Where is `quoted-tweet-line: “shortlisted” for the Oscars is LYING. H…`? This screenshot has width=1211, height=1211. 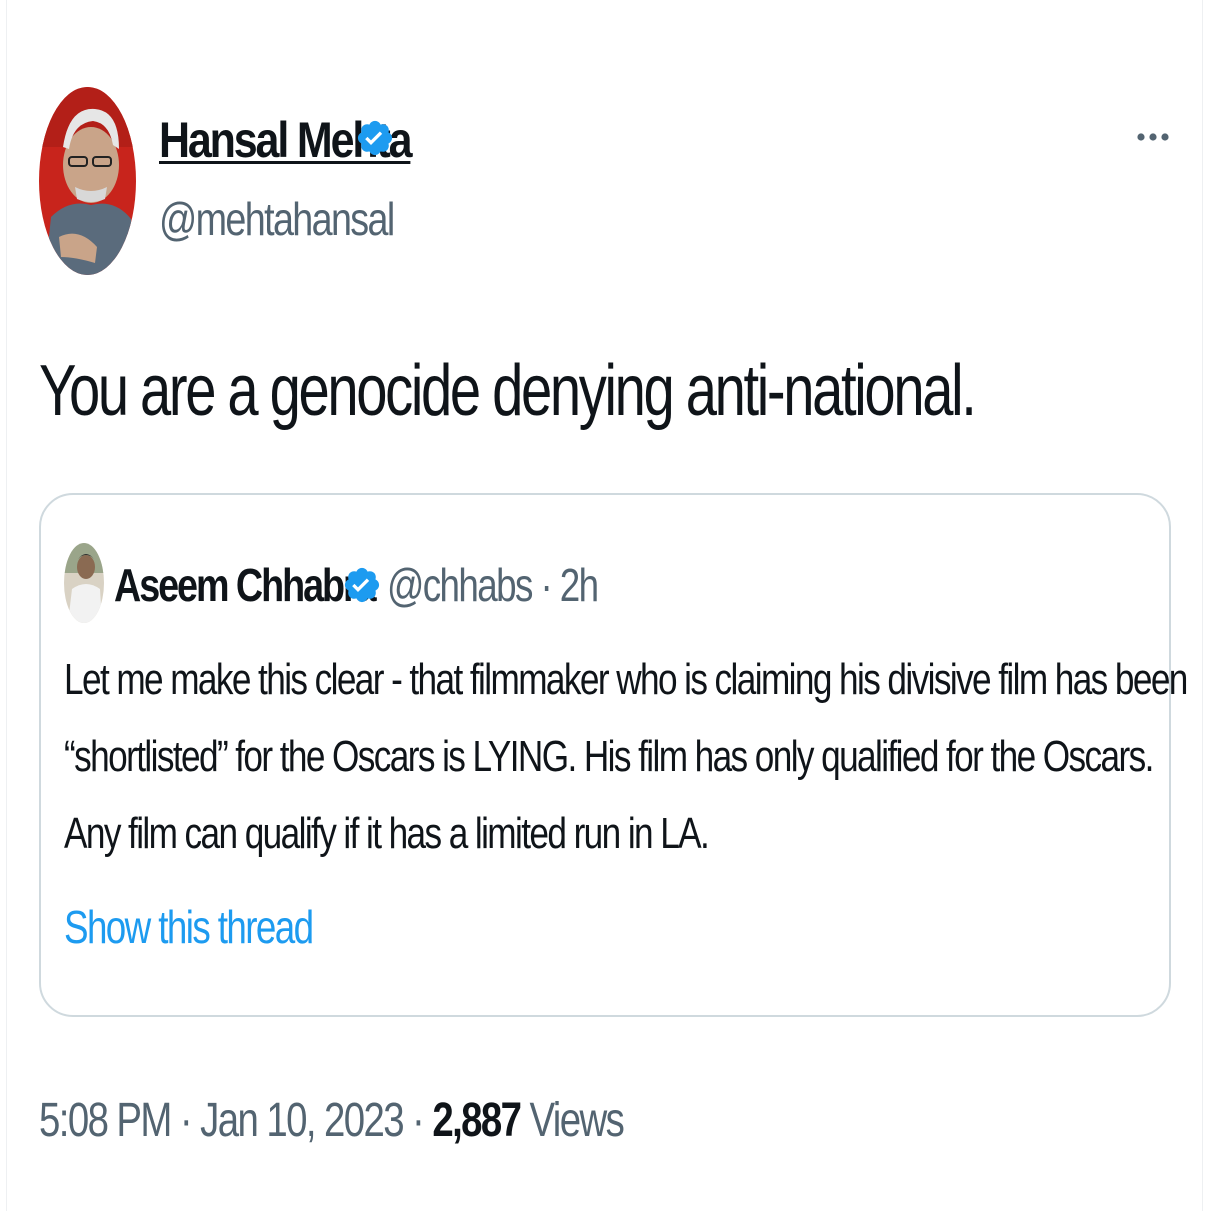
quoted-tweet-line: “shortlisted” for the Oscars is LYING. H… is located at coordinates (609, 756).